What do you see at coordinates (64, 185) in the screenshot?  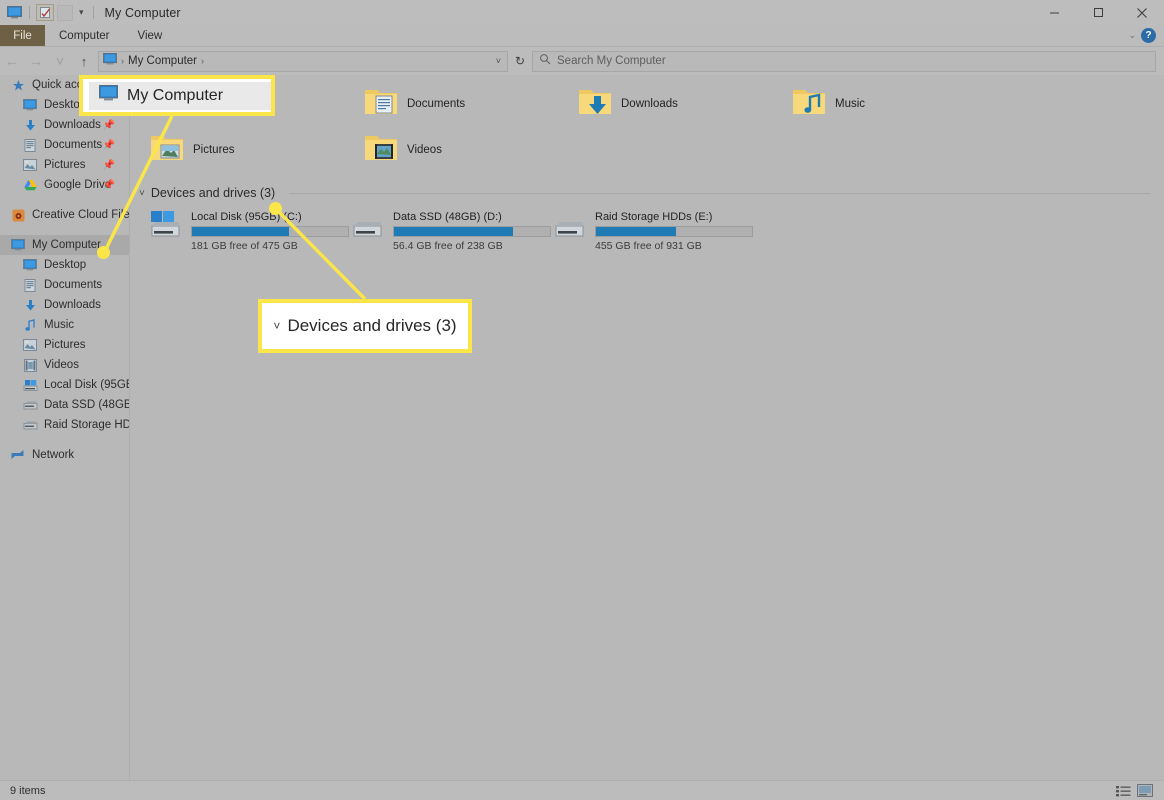 I see `sidebar-item-google-drive: Google Drive 📌` at bounding box center [64, 185].